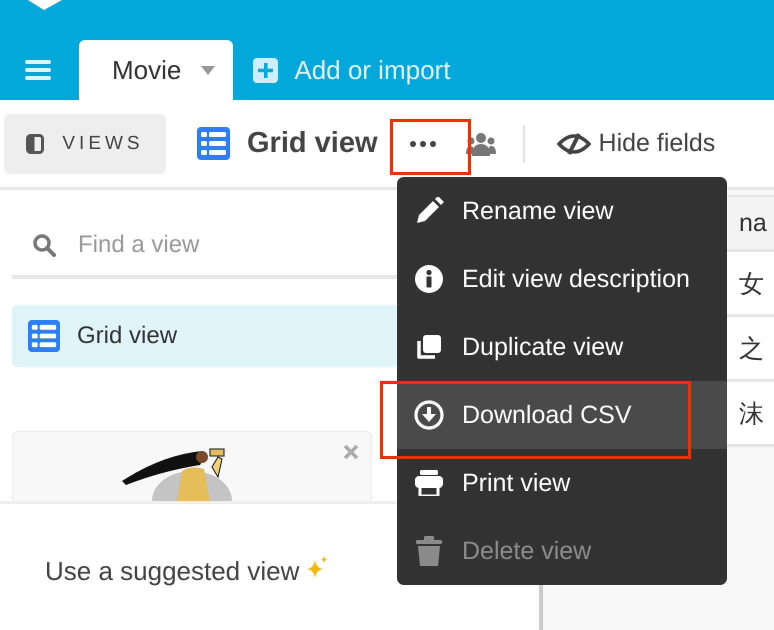 This screenshot has height=630, width=774. What do you see at coordinates (636, 143) in the screenshot?
I see `hide-fields-button: Hide fields` at bounding box center [636, 143].